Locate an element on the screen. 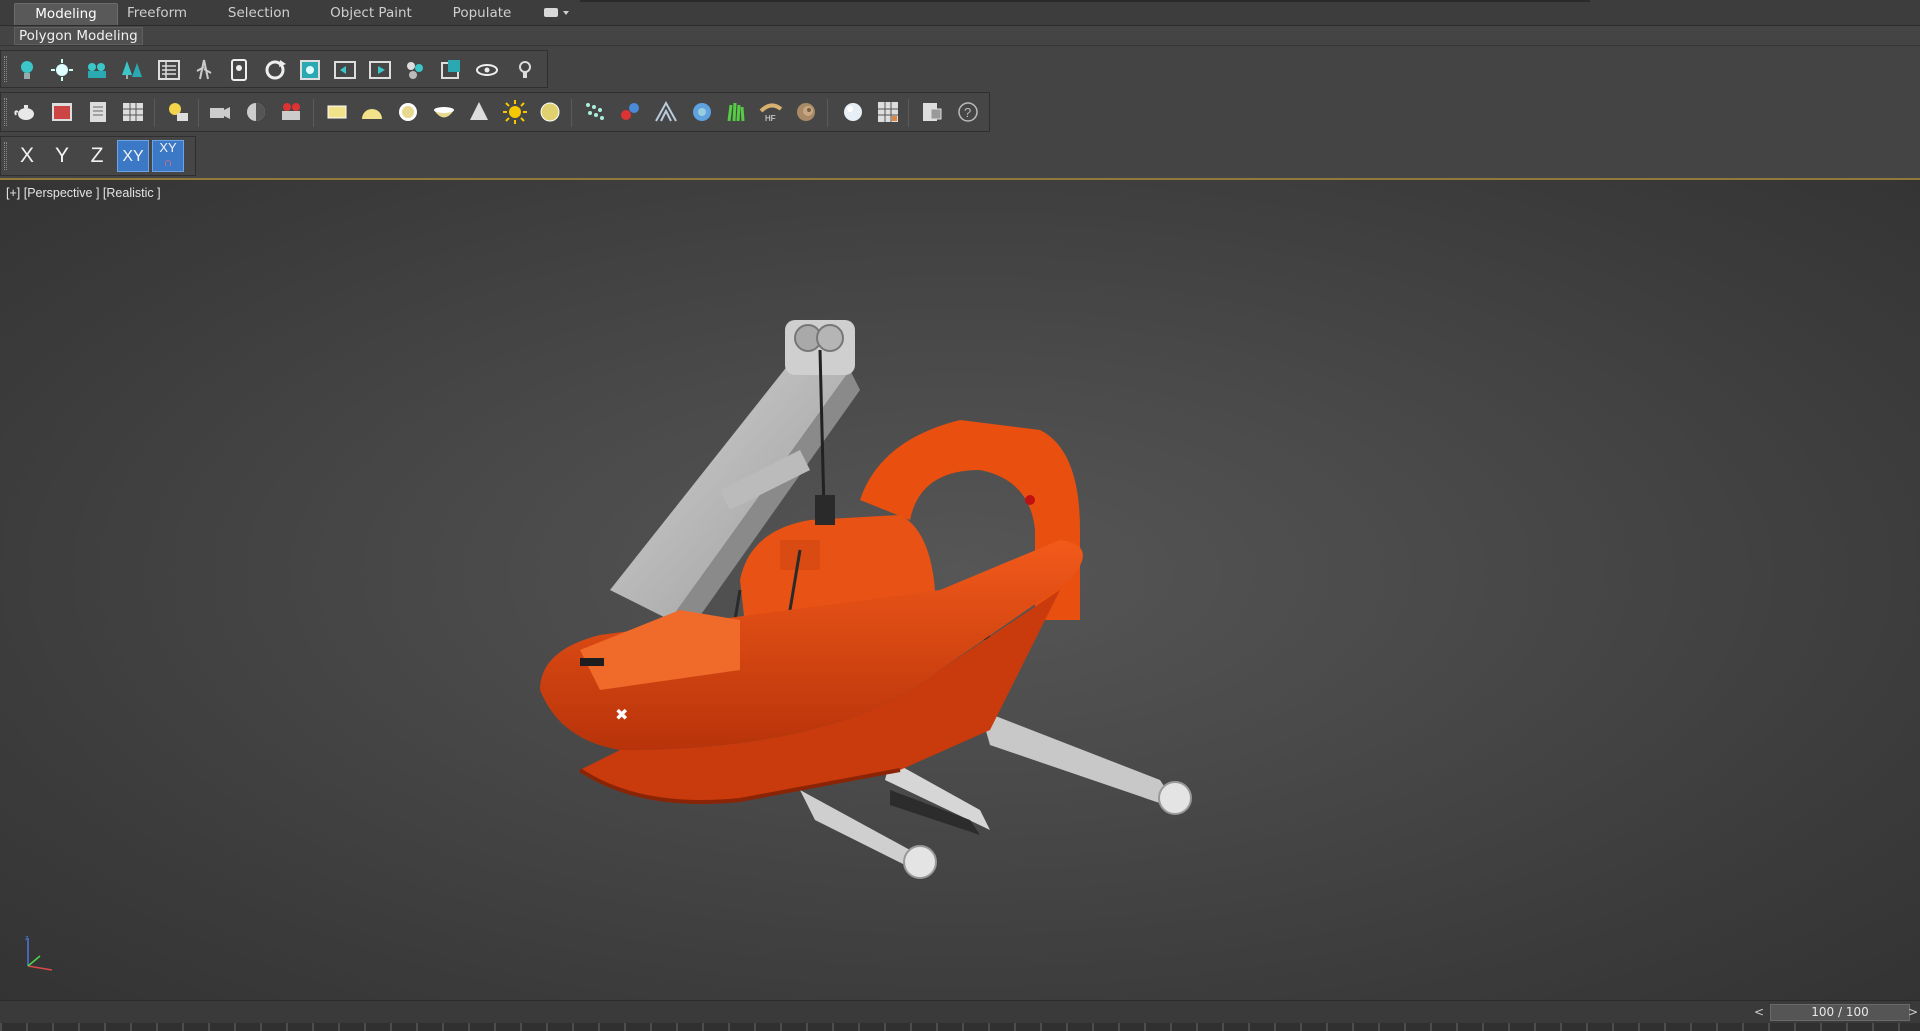 The height and width of the screenshot is (1031, 1920). magnet-icon: ∩ is located at coordinates (168, 162).